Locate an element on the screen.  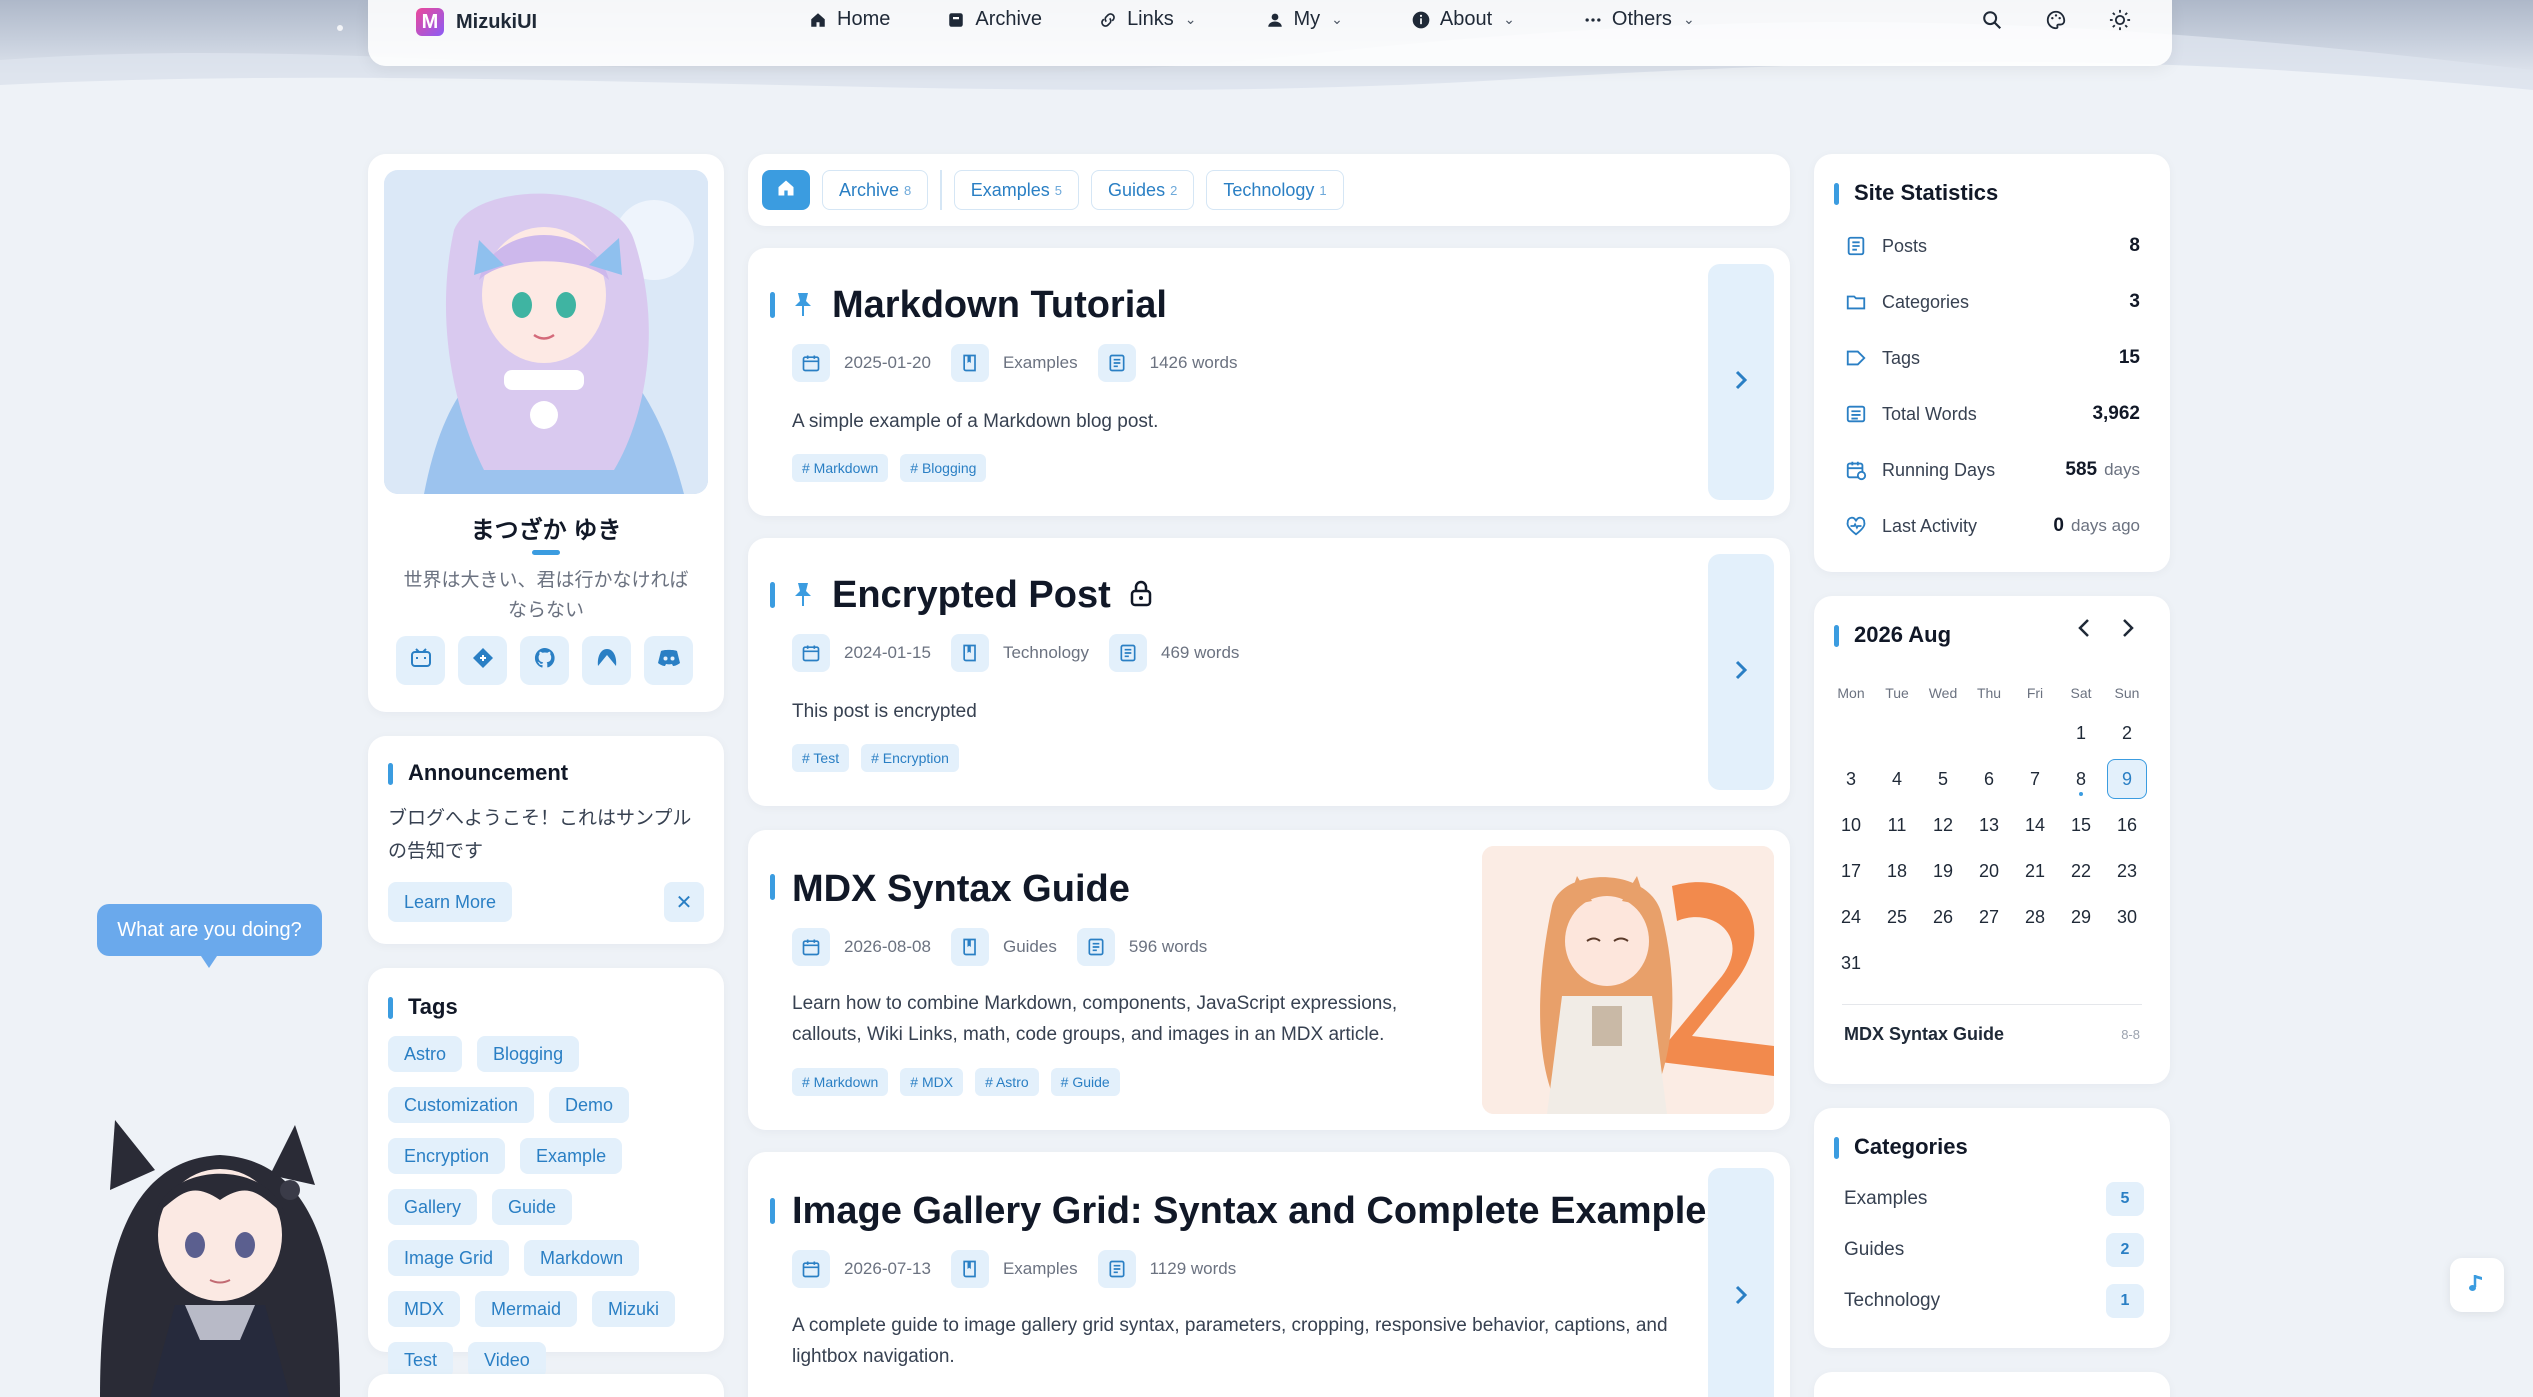
post-category: Technology is located at coordinates (1046, 653).